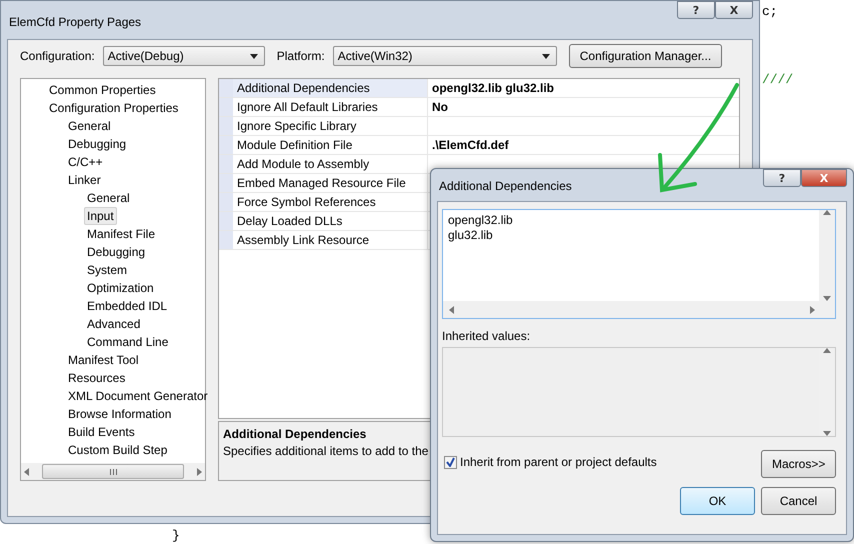 Image resolution: width=854 pixels, height=544 pixels. Describe the element at coordinates (583, 88) in the screenshot. I see `property-value: opengl32.lib glu32.lib` at that location.